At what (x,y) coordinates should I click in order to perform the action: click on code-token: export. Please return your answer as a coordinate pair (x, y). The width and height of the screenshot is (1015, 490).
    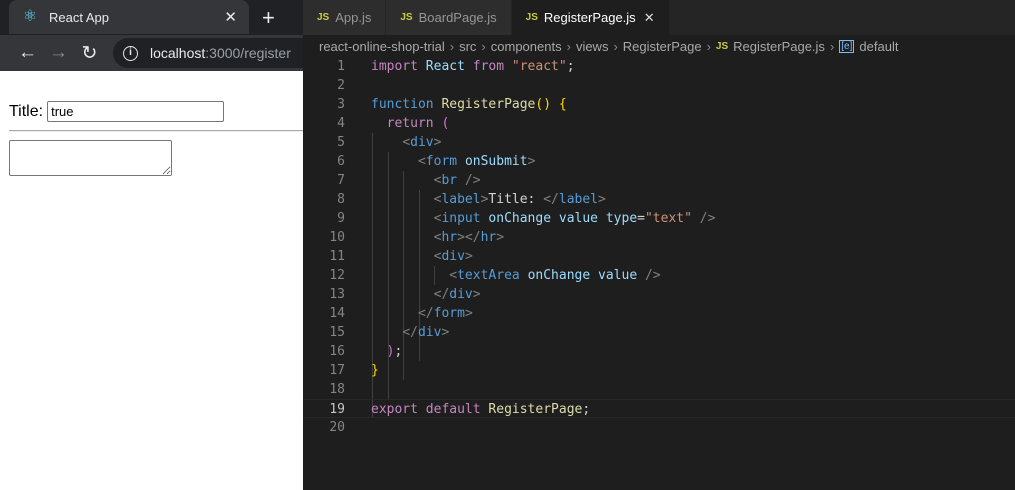
    Looking at the image, I should click on (394, 409).